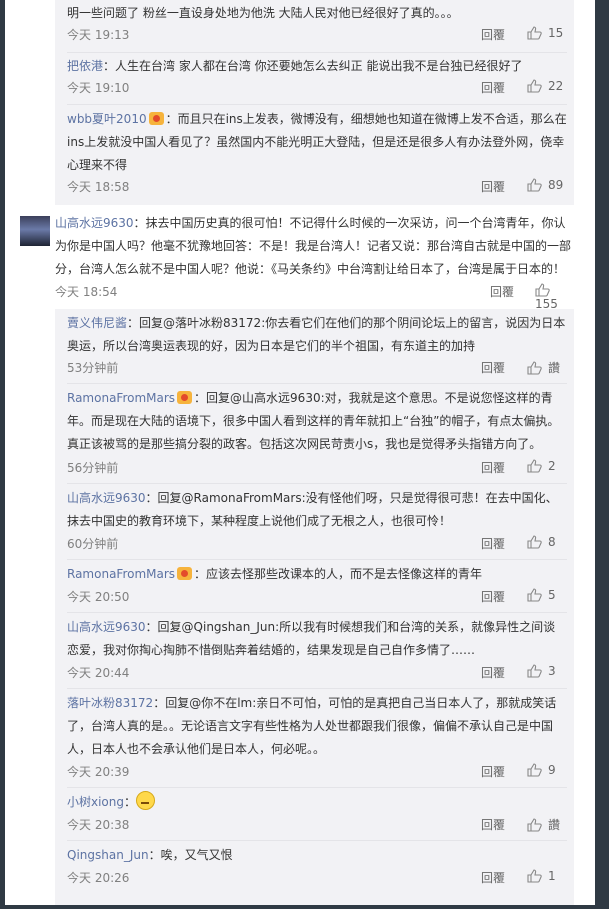  What do you see at coordinates (545, 185) in the screenshot?
I see `like-button: 89` at bounding box center [545, 185].